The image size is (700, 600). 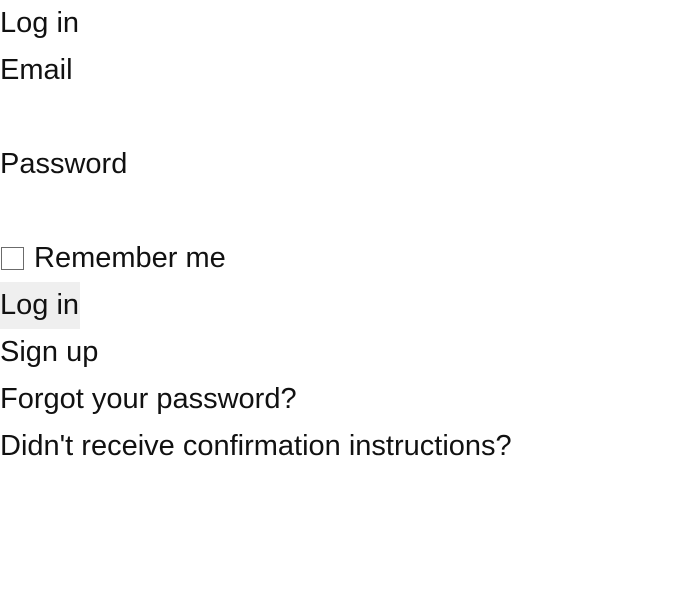 What do you see at coordinates (148, 399) in the screenshot?
I see `forgot-password-link: Forgot your password?` at bounding box center [148, 399].